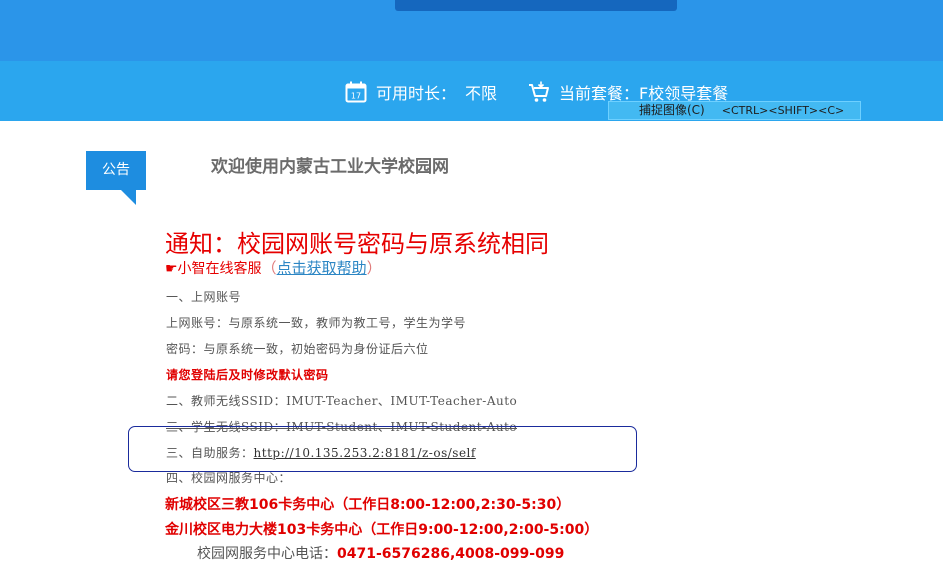  What do you see at coordinates (783, 110) in the screenshot?
I see `capture-shortcut: <CTRL><SHIFT><C>` at bounding box center [783, 110].